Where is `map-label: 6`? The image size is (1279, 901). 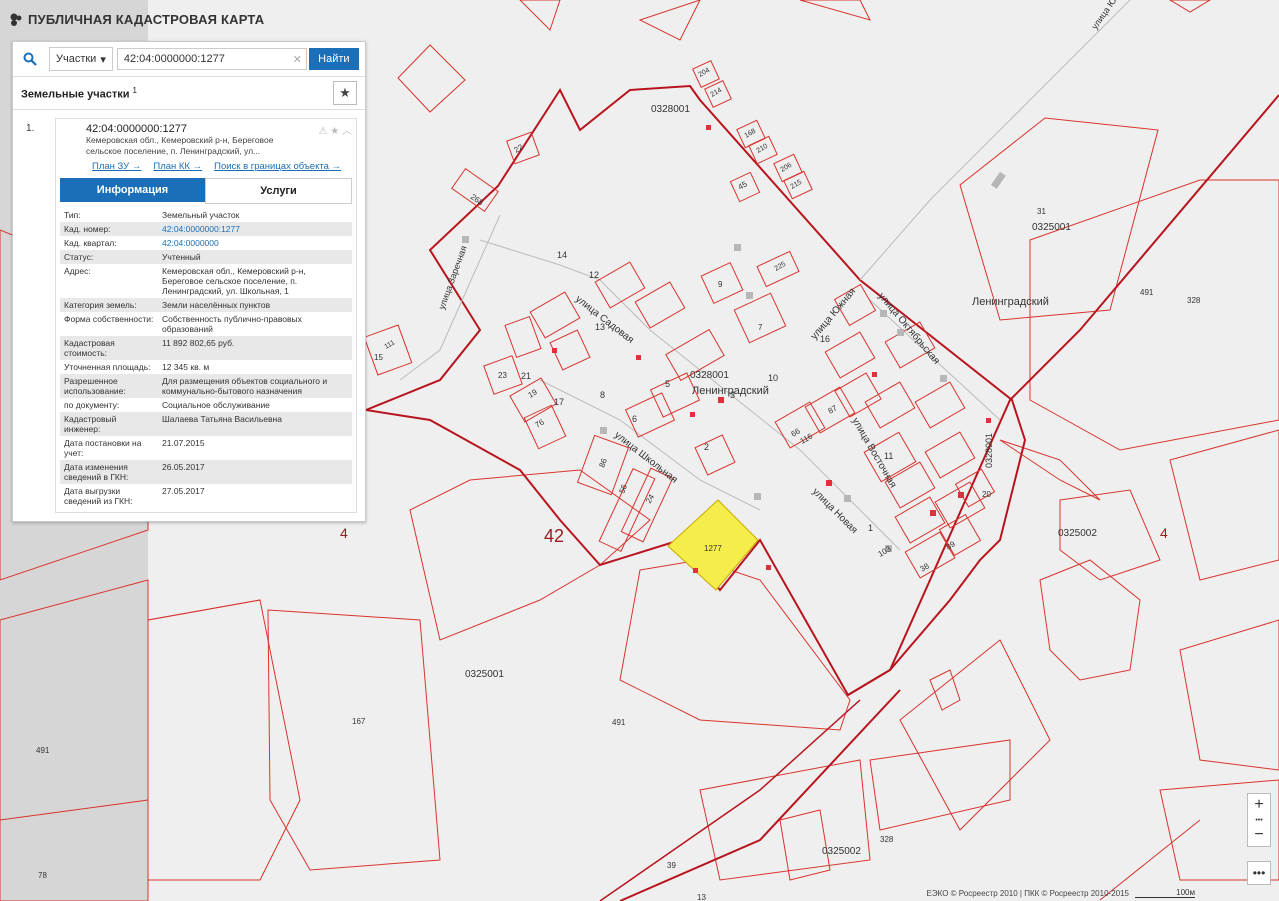 map-label: 6 is located at coordinates (634, 419).